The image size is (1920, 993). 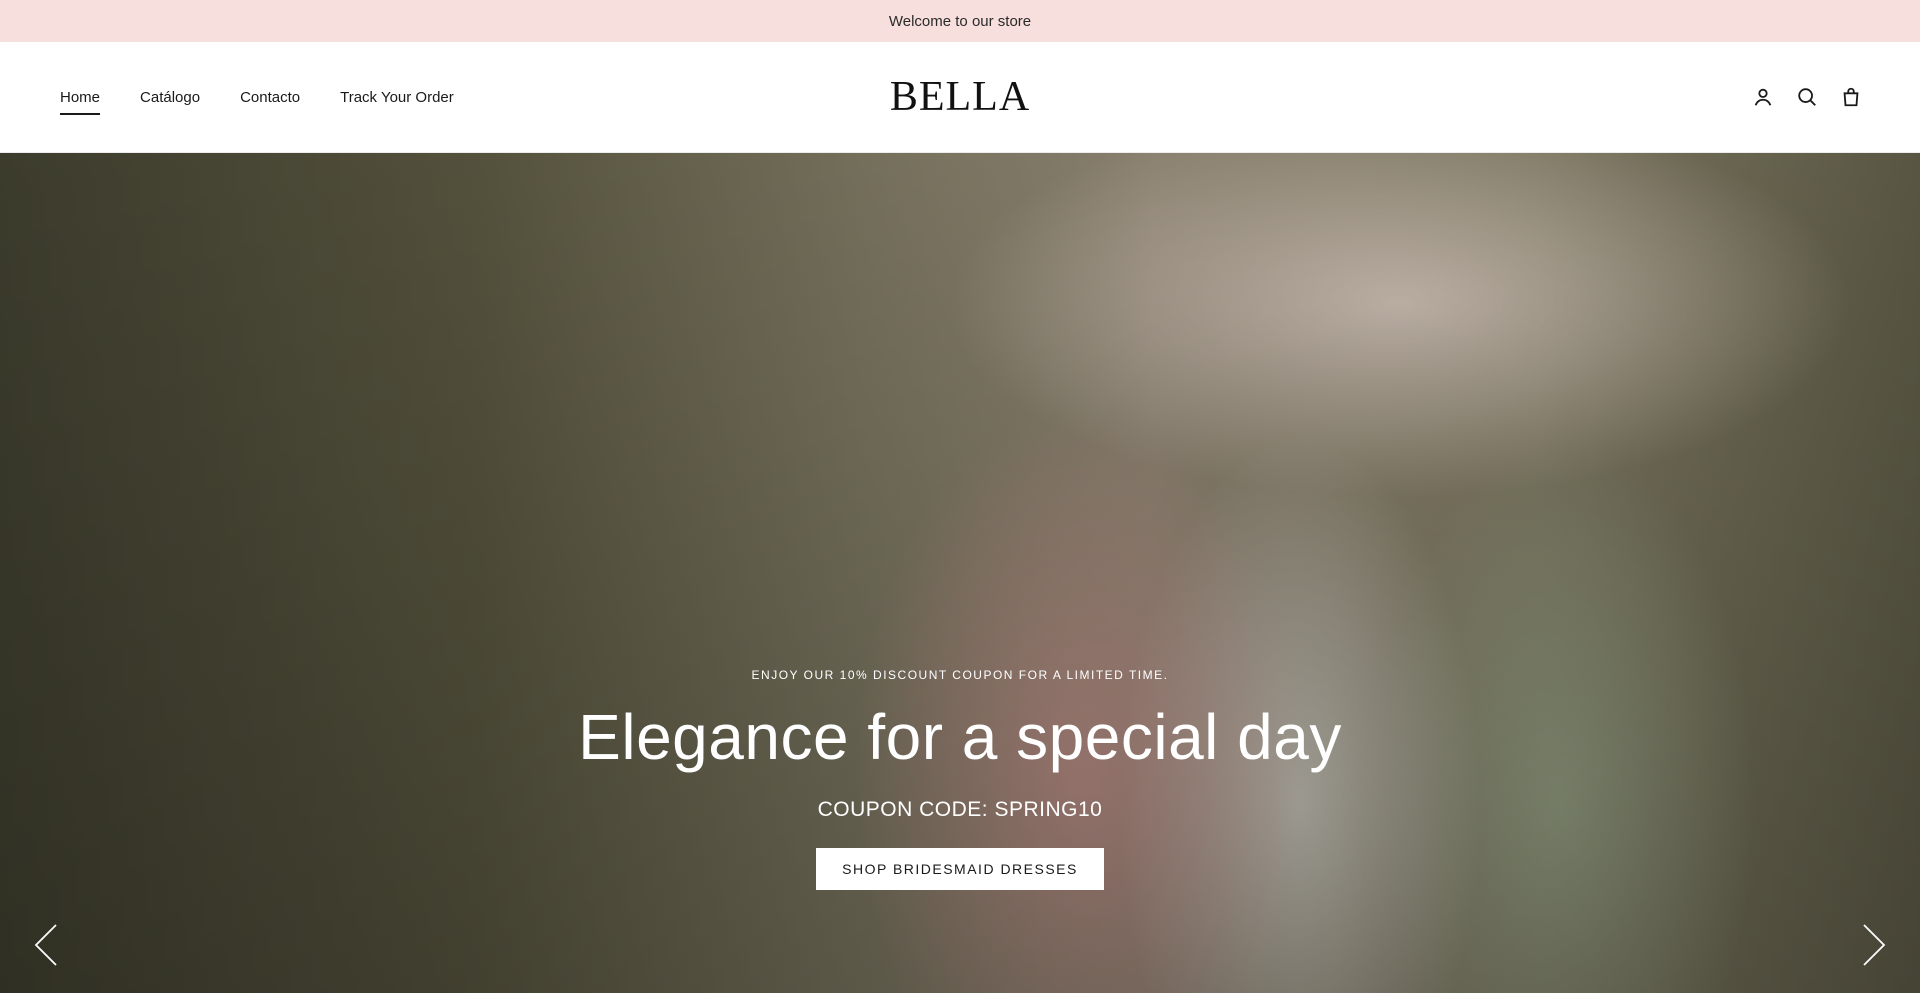 I want to click on cart-icon, so click(x=1851, y=97).